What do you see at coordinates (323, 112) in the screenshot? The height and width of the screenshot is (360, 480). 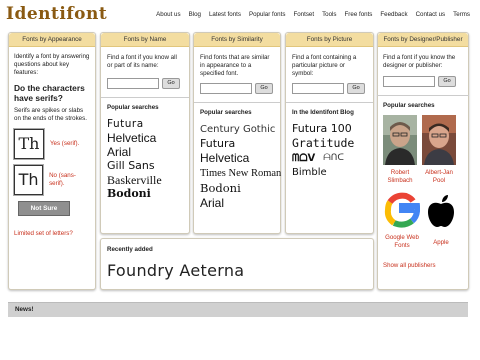 I see `blog-title: In the Identifont Blog` at bounding box center [323, 112].